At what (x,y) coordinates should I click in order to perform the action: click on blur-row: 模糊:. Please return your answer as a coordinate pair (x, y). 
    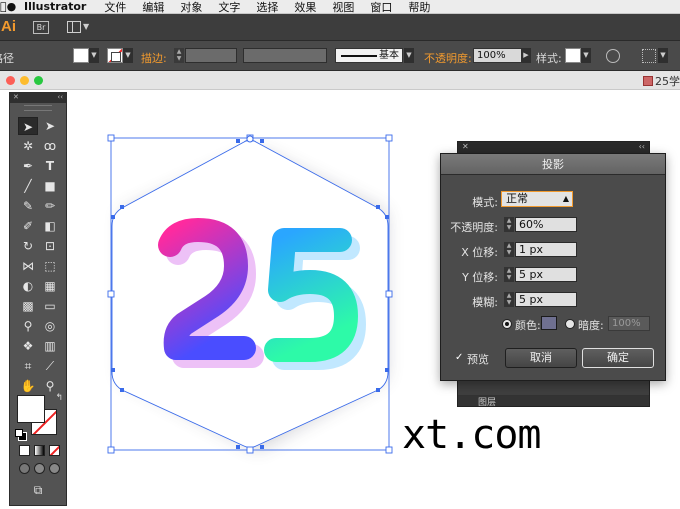
    Looking at the image, I should click on (469, 300).